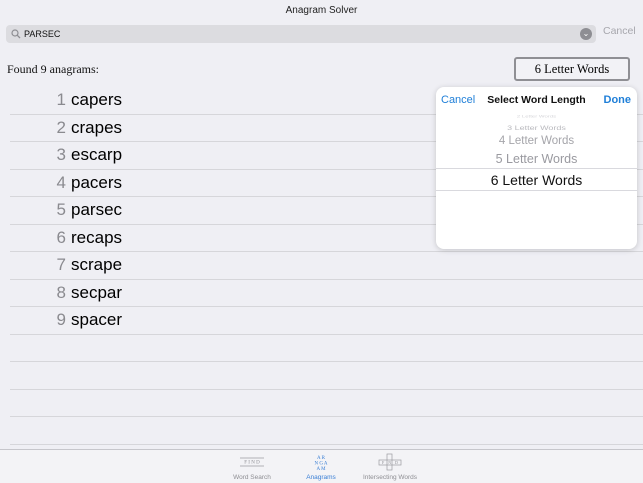 The image size is (643, 483). I want to click on chevron-down-icon: ⌄, so click(586, 34).